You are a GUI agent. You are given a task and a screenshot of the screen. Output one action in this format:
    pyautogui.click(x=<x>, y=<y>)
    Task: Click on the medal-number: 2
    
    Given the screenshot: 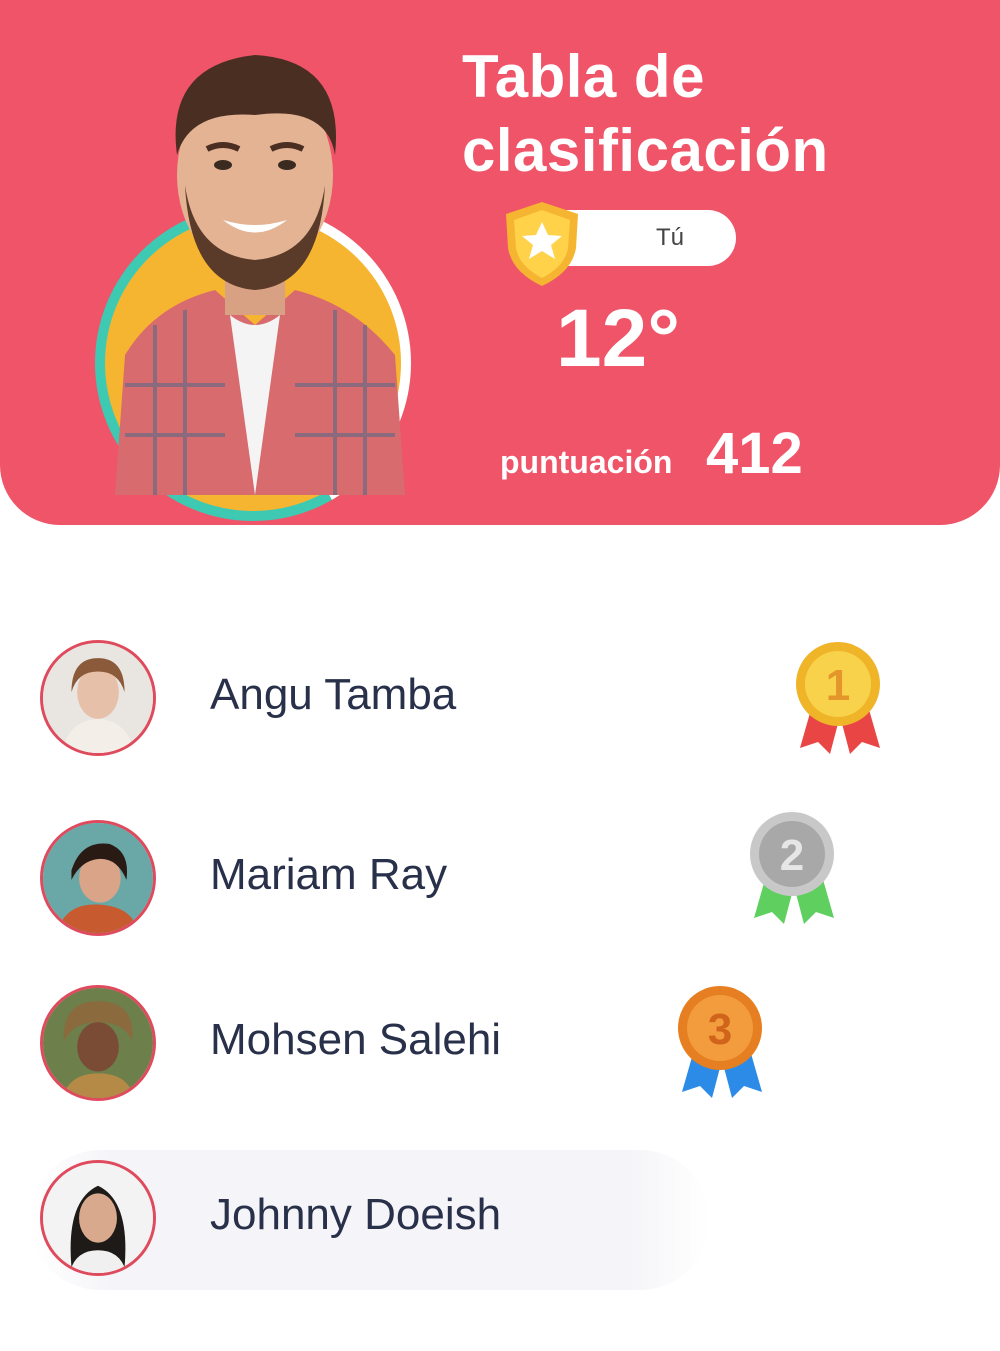 What is the action you would take?
    pyautogui.click(x=792, y=855)
    